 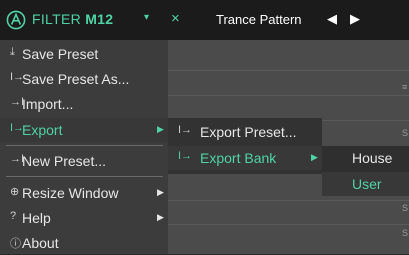 What do you see at coordinates (70, 193) in the screenshot?
I see `menu-item-label: Resize Window` at bounding box center [70, 193].